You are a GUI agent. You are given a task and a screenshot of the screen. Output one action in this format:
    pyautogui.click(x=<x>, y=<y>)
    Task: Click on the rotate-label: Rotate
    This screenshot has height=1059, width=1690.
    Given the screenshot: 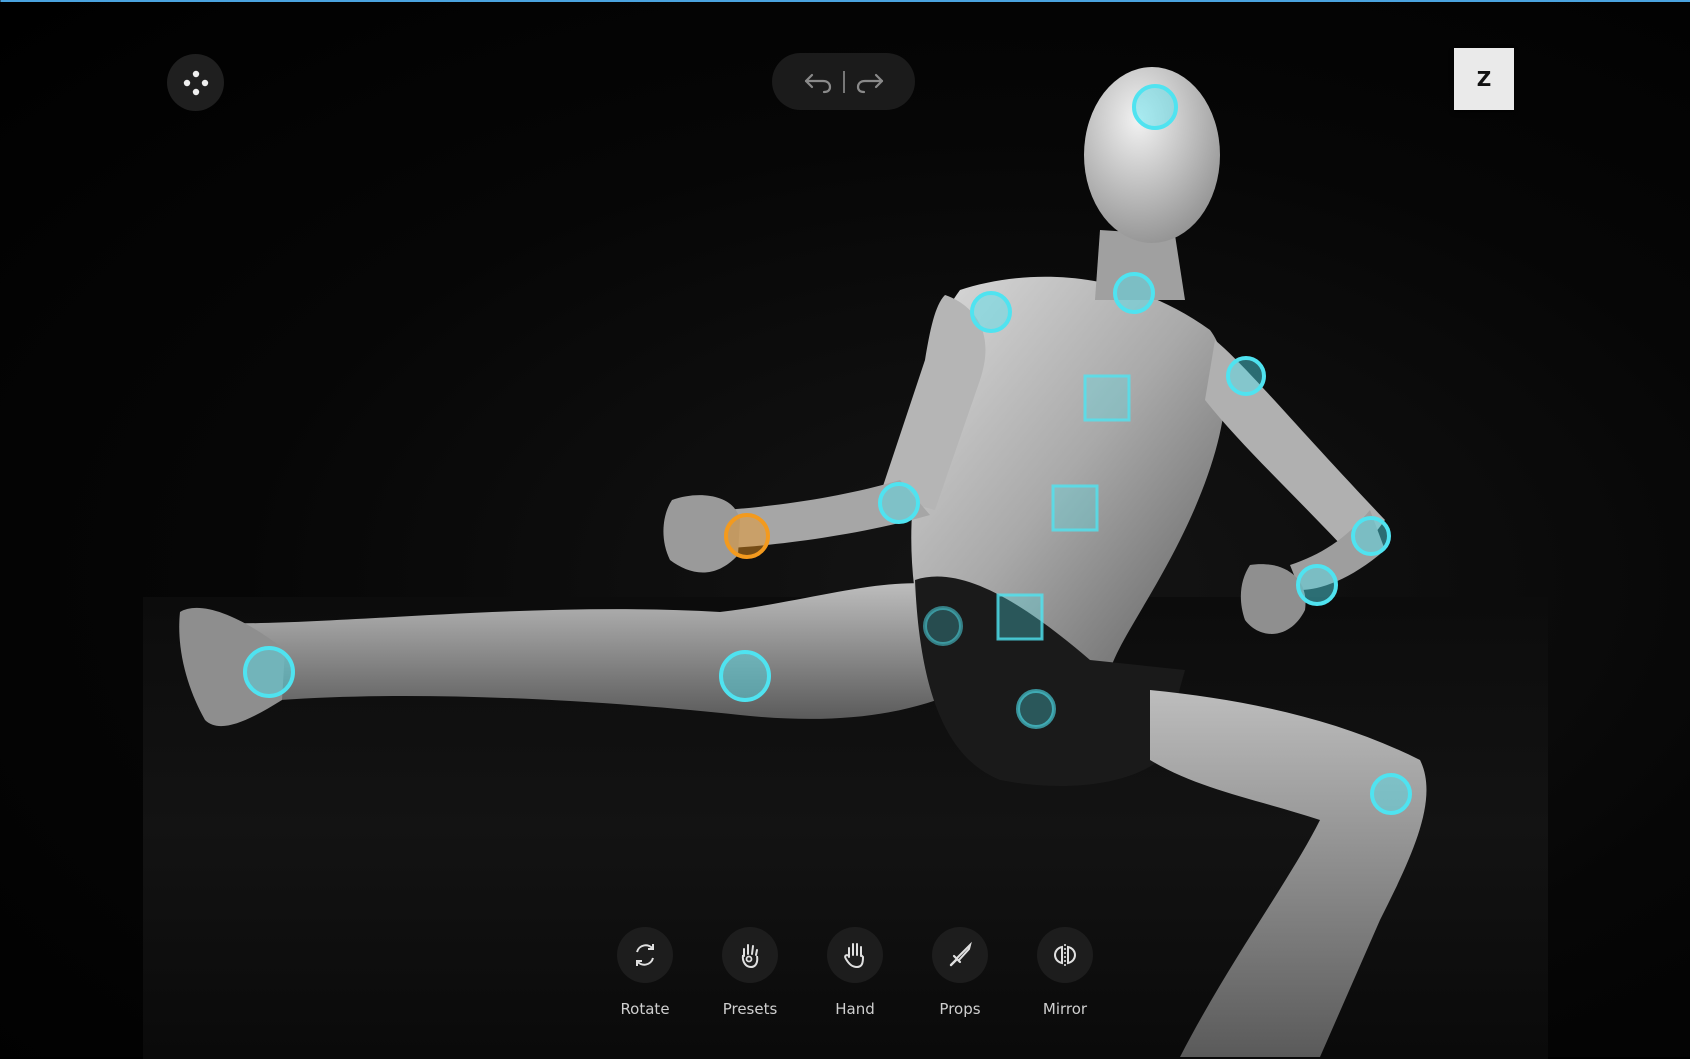 What is the action you would take?
    pyautogui.click(x=645, y=1009)
    